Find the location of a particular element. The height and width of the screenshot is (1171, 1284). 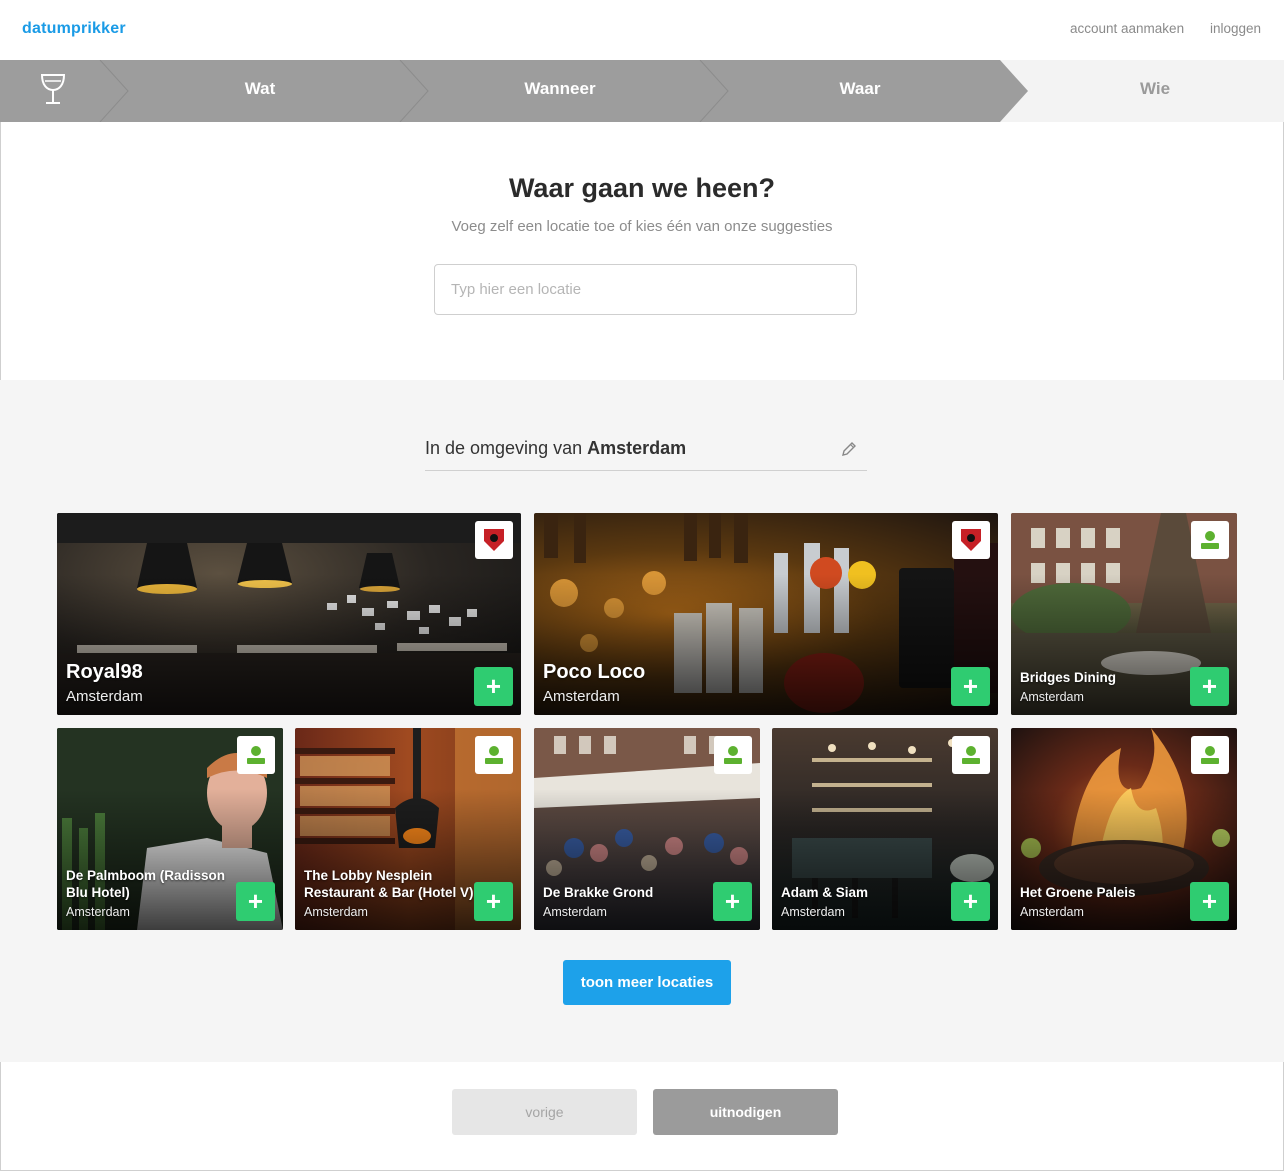

near-location-label: In de omgeving van Amsterdam is located at coordinates (555, 448).